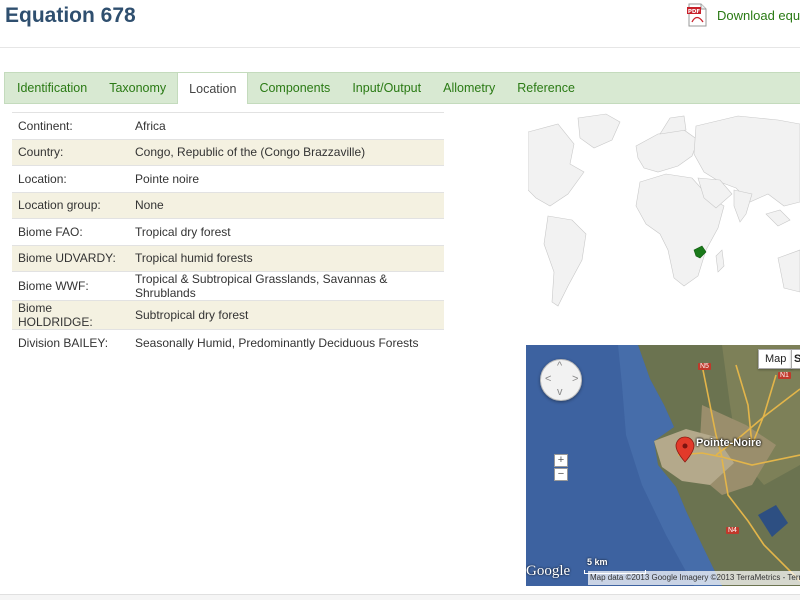  What do you see at coordinates (559, 366) in the screenshot?
I see `pan-up-icon: ^` at bounding box center [559, 366].